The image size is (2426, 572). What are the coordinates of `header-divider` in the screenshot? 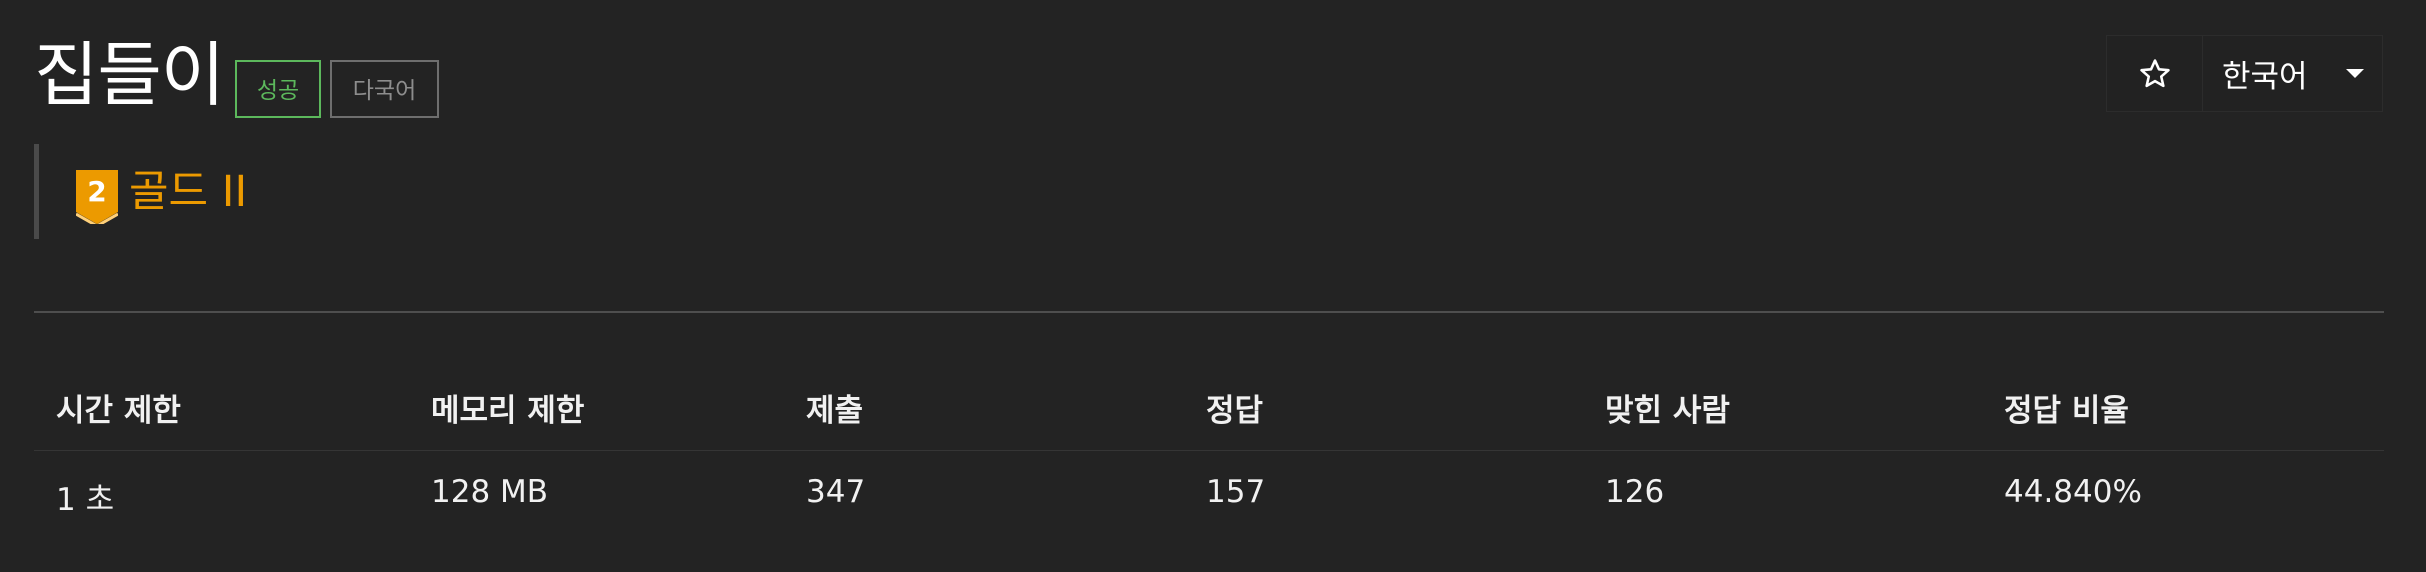 It's located at (1209, 312).